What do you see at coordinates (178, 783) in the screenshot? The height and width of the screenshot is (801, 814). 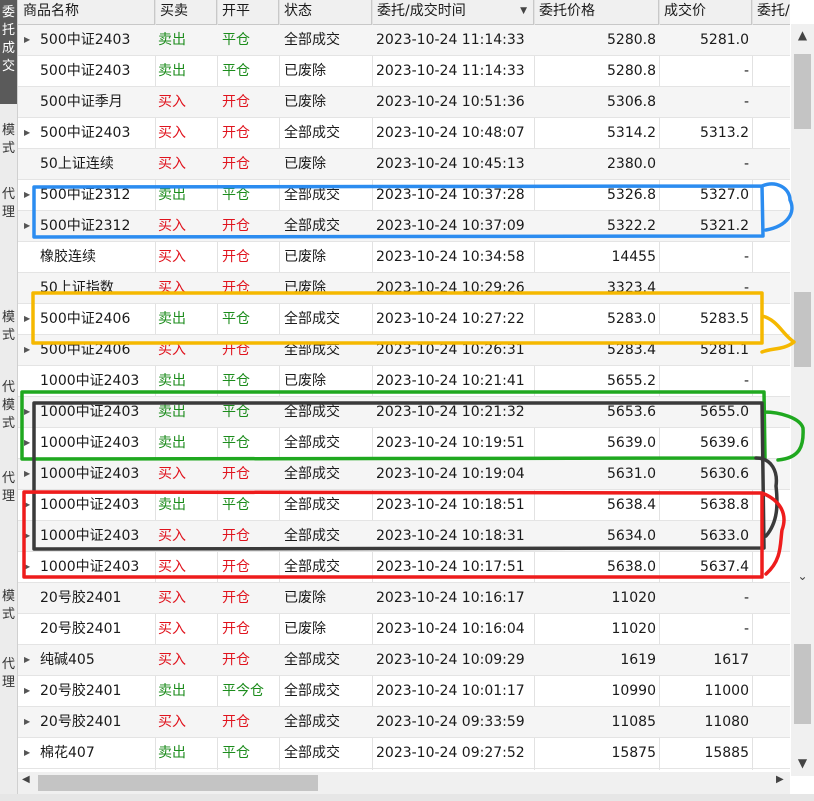 I see `scroll-thumb-horizontal` at bounding box center [178, 783].